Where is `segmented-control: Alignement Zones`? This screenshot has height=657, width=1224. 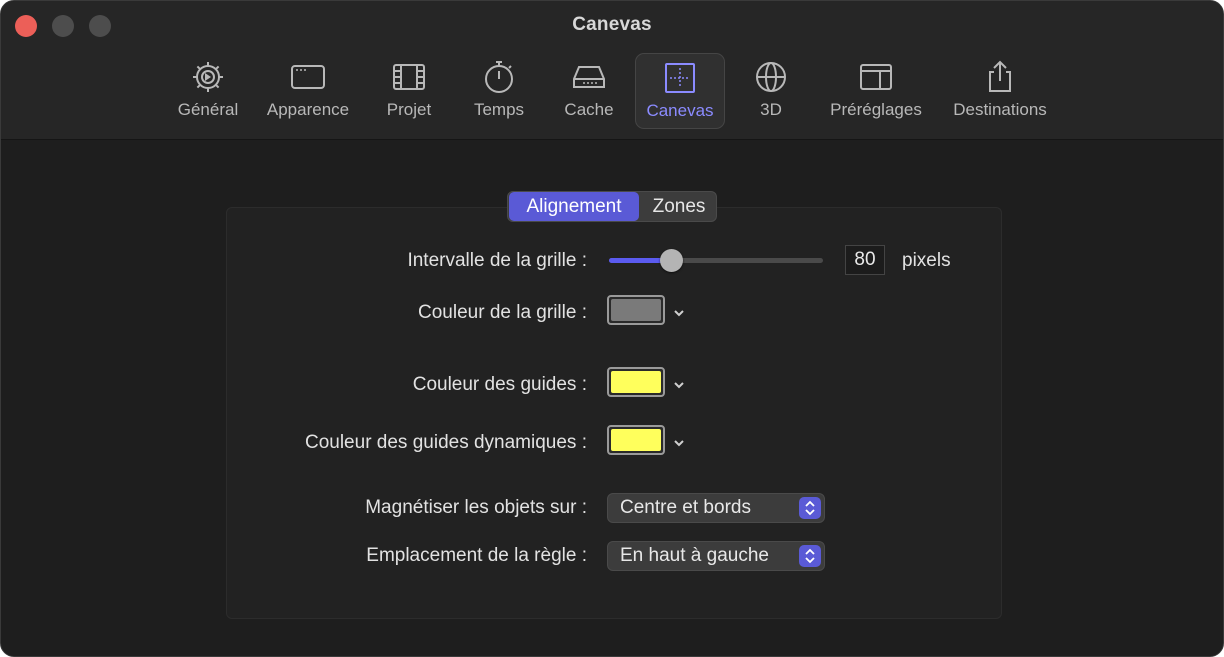
segmented-control: Alignement Zones is located at coordinates (612, 206).